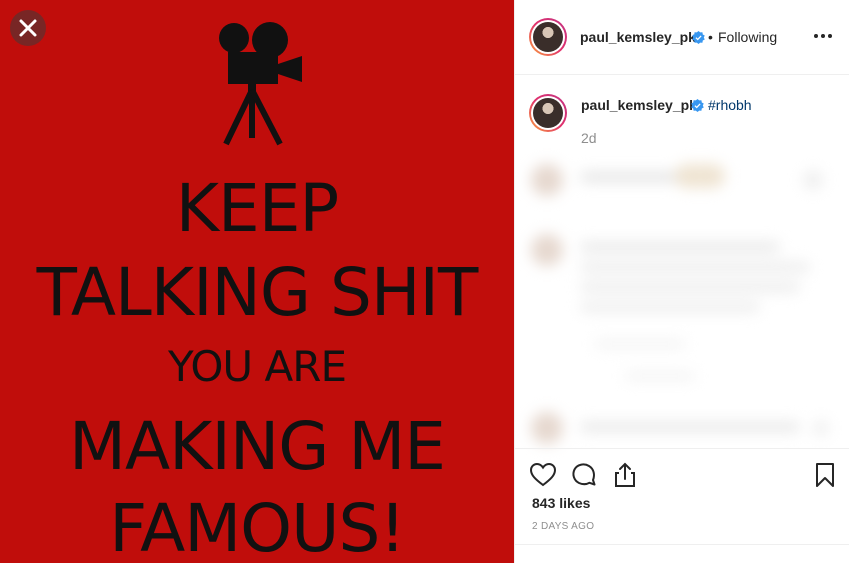 The image size is (849, 564). I want to click on avatar, so click(548, 37).